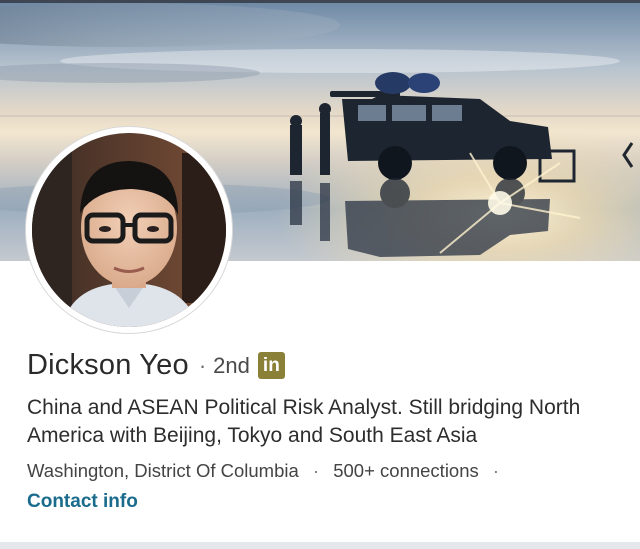 The width and height of the screenshot is (640, 549). I want to click on connections-count: 500+ connections, so click(406, 470).